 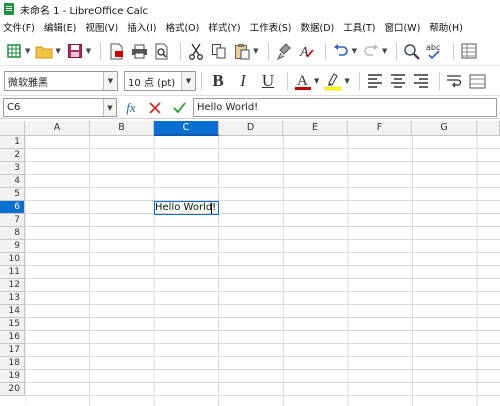 What do you see at coordinates (122, 128) in the screenshot?
I see `column-header-b: B` at bounding box center [122, 128].